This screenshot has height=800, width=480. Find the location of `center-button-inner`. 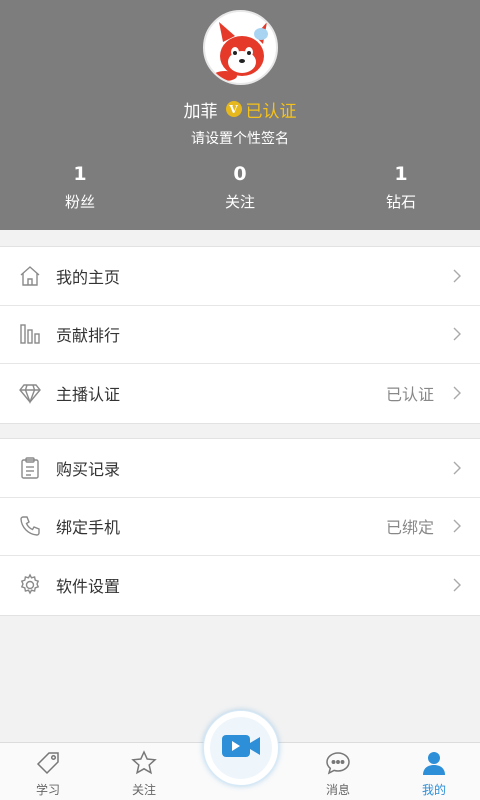

center-button-inner is located at coordinates (241, 748).